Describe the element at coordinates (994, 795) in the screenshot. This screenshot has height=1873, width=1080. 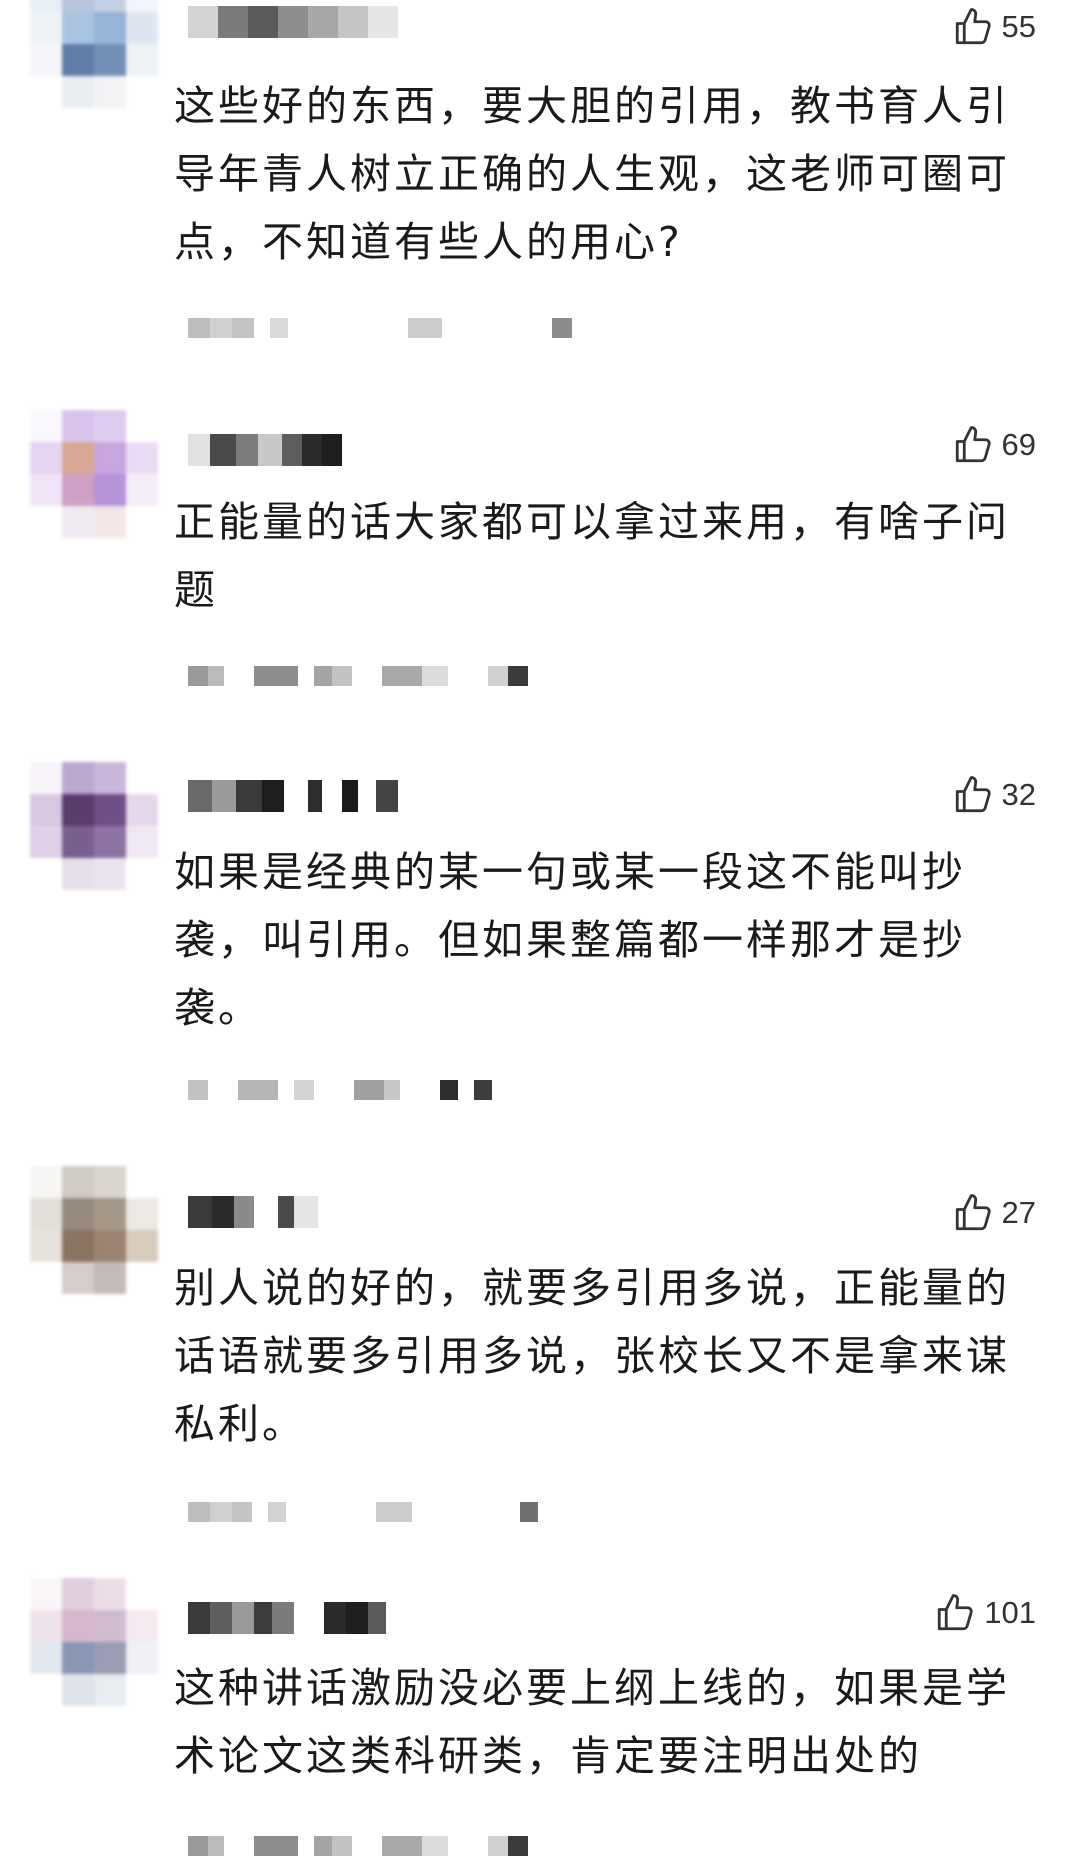
I see `like-button: 32` at that location.